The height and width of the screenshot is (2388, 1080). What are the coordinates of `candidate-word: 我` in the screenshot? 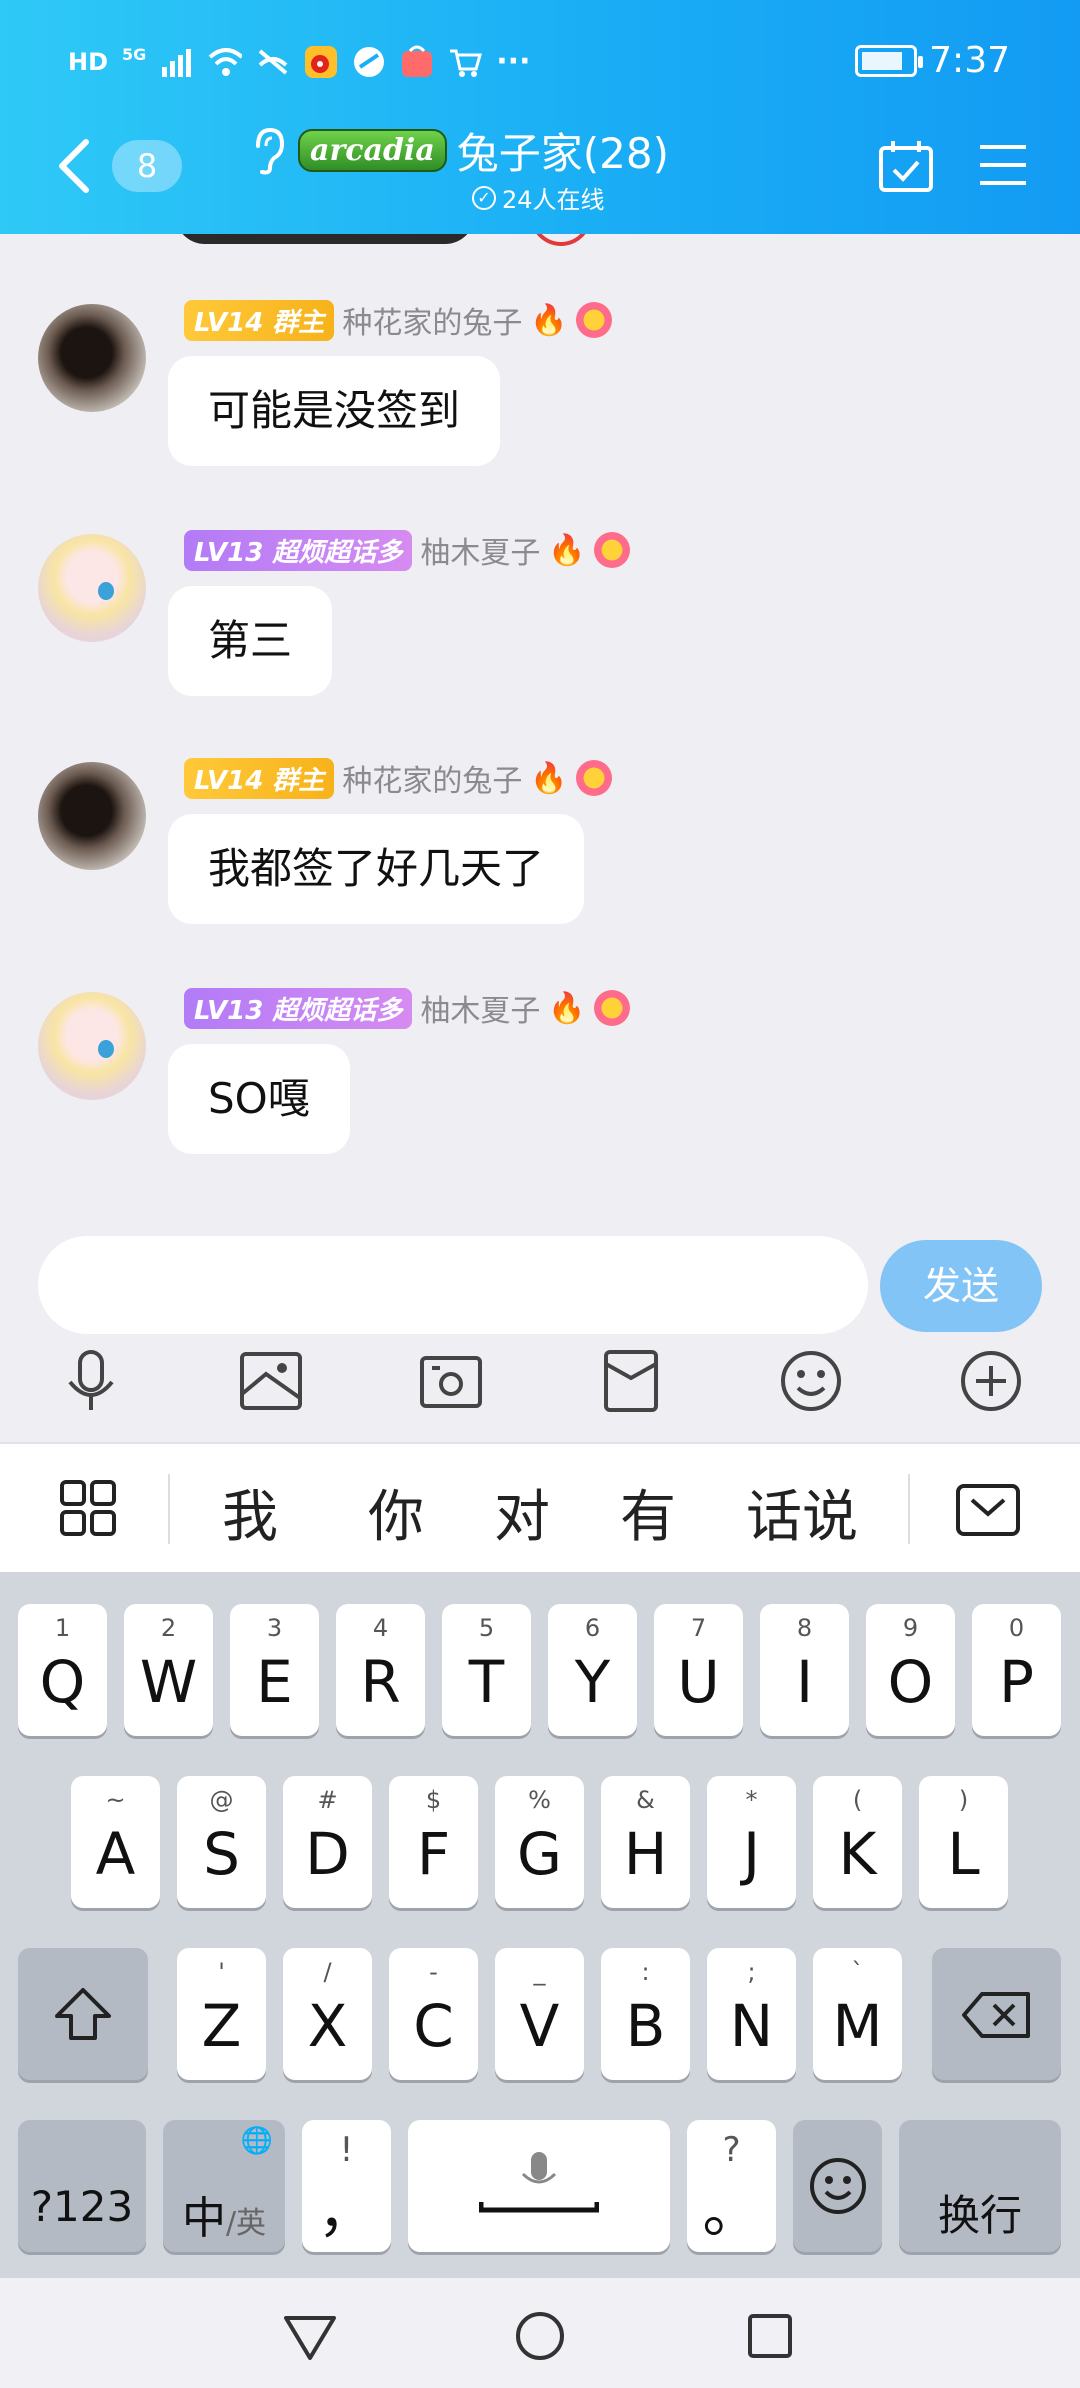 It's located at (250, 1512).